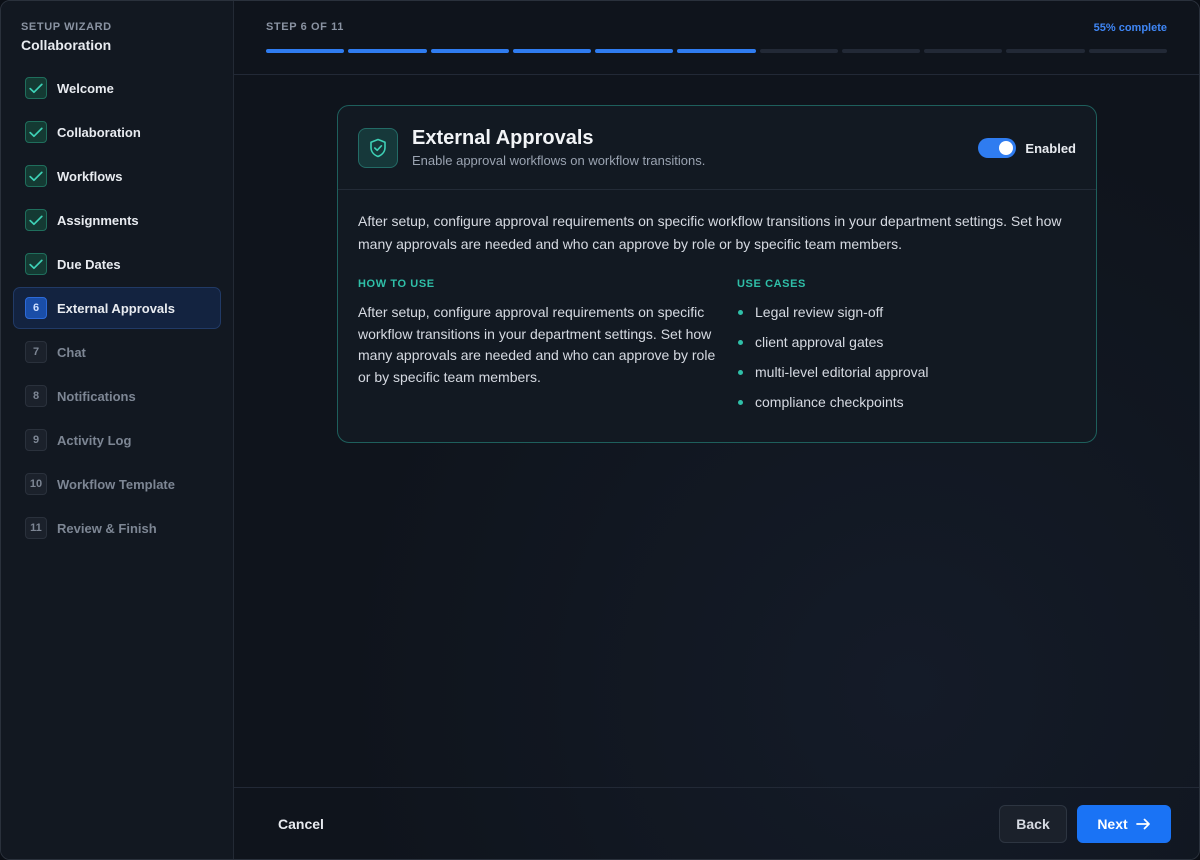  What do you see at coordinates (107, 528) in the screenshot?
I see `sidebar-step-label: Review & Finish` at bounding box center [107, 528].